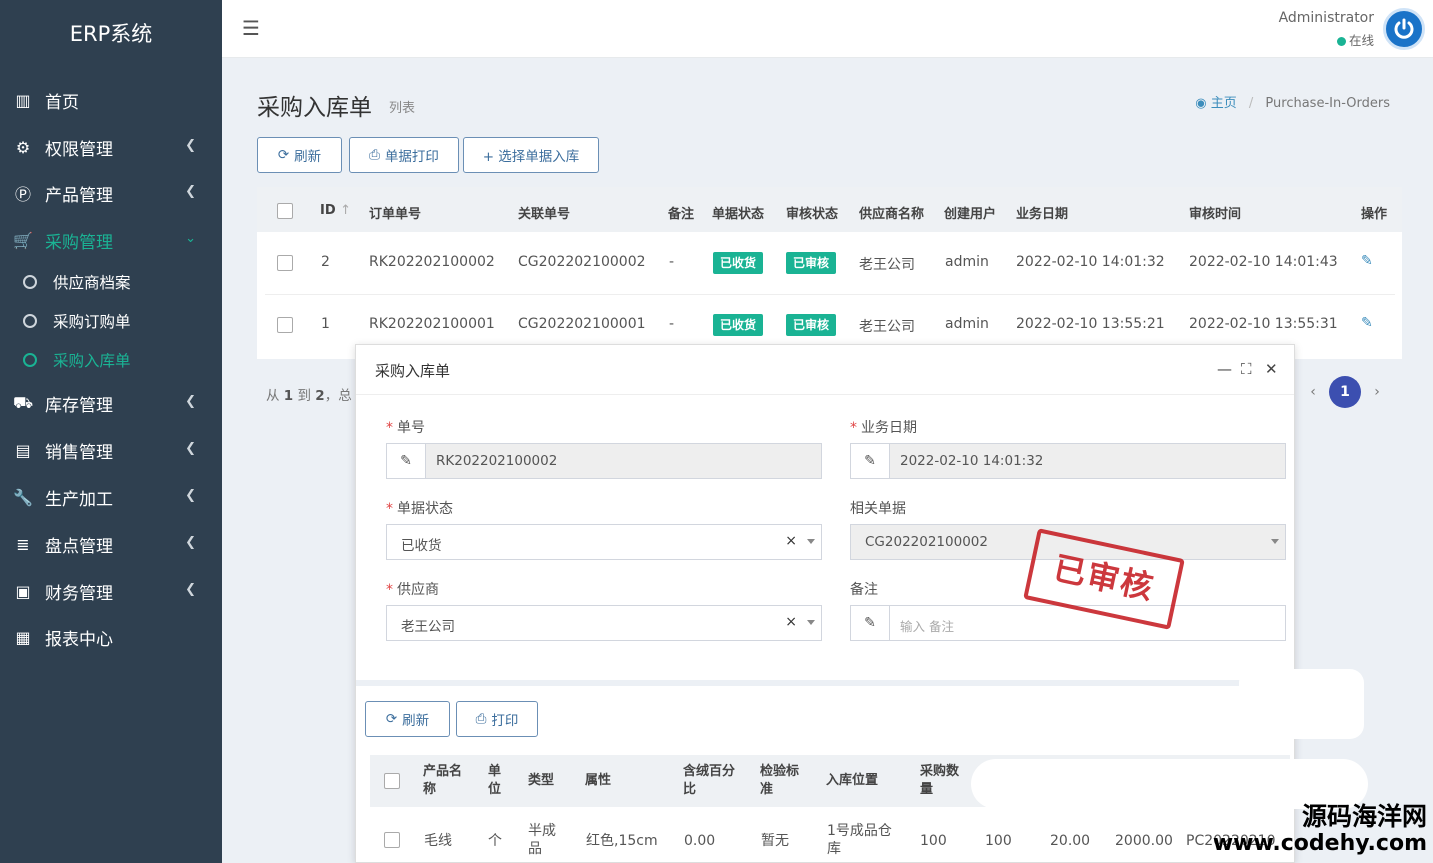  Describe the element at coordinates (392, 781) in the screenshot. I see `detail-select-all-checkbox` at that location.